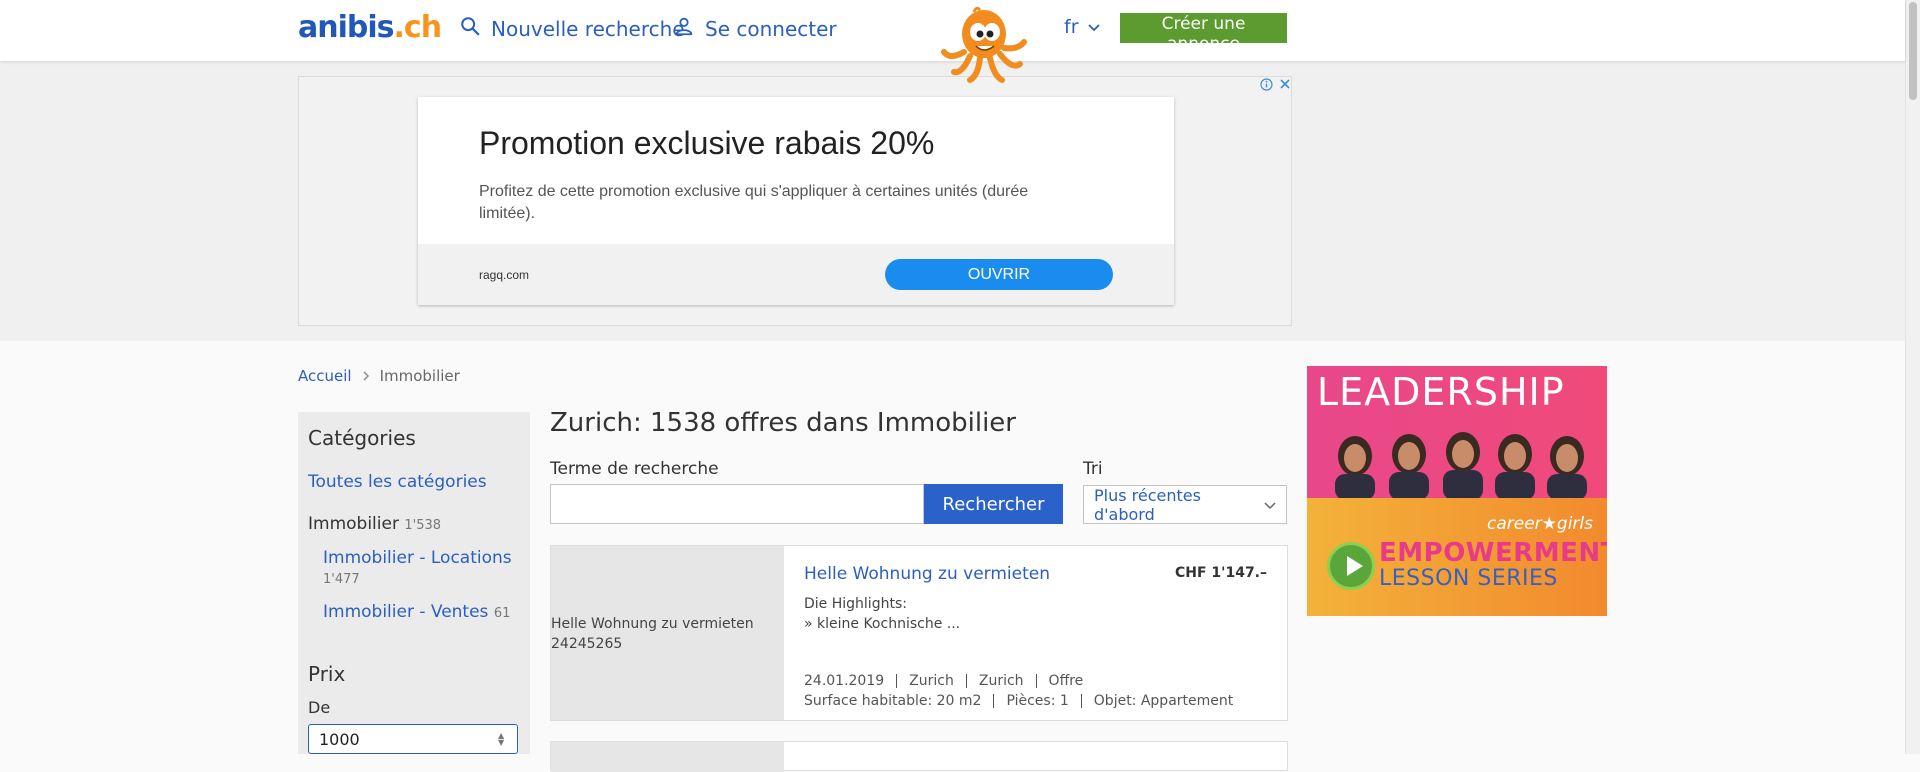 The image size is (1920, 772). I want to click on listing-rooms: Pièces: 1, so click(1036, 701).